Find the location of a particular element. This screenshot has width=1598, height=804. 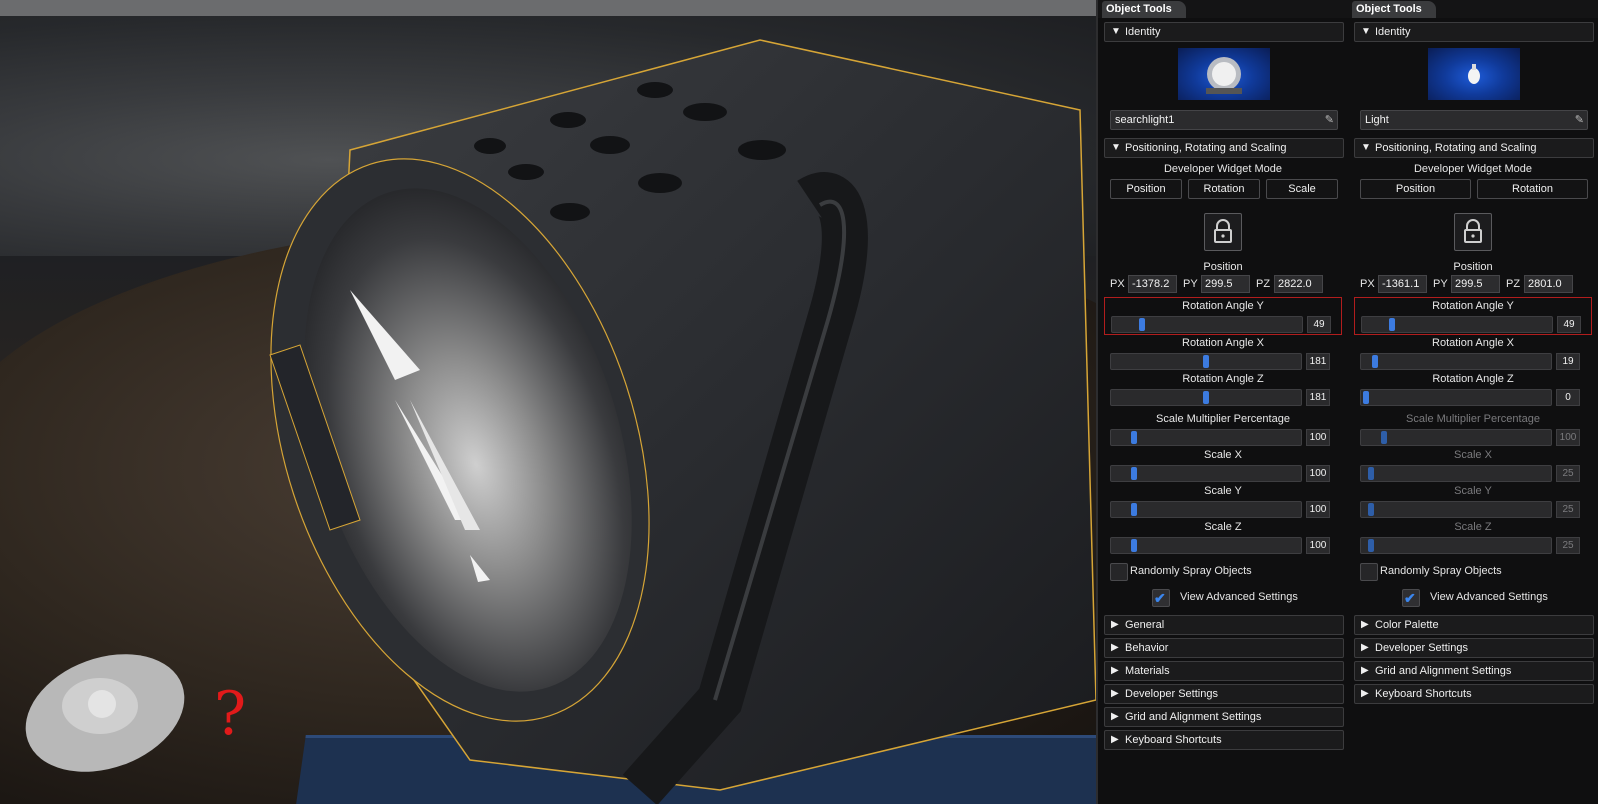

mode-button-scale: Scale is located at coordinates (1302, 189).